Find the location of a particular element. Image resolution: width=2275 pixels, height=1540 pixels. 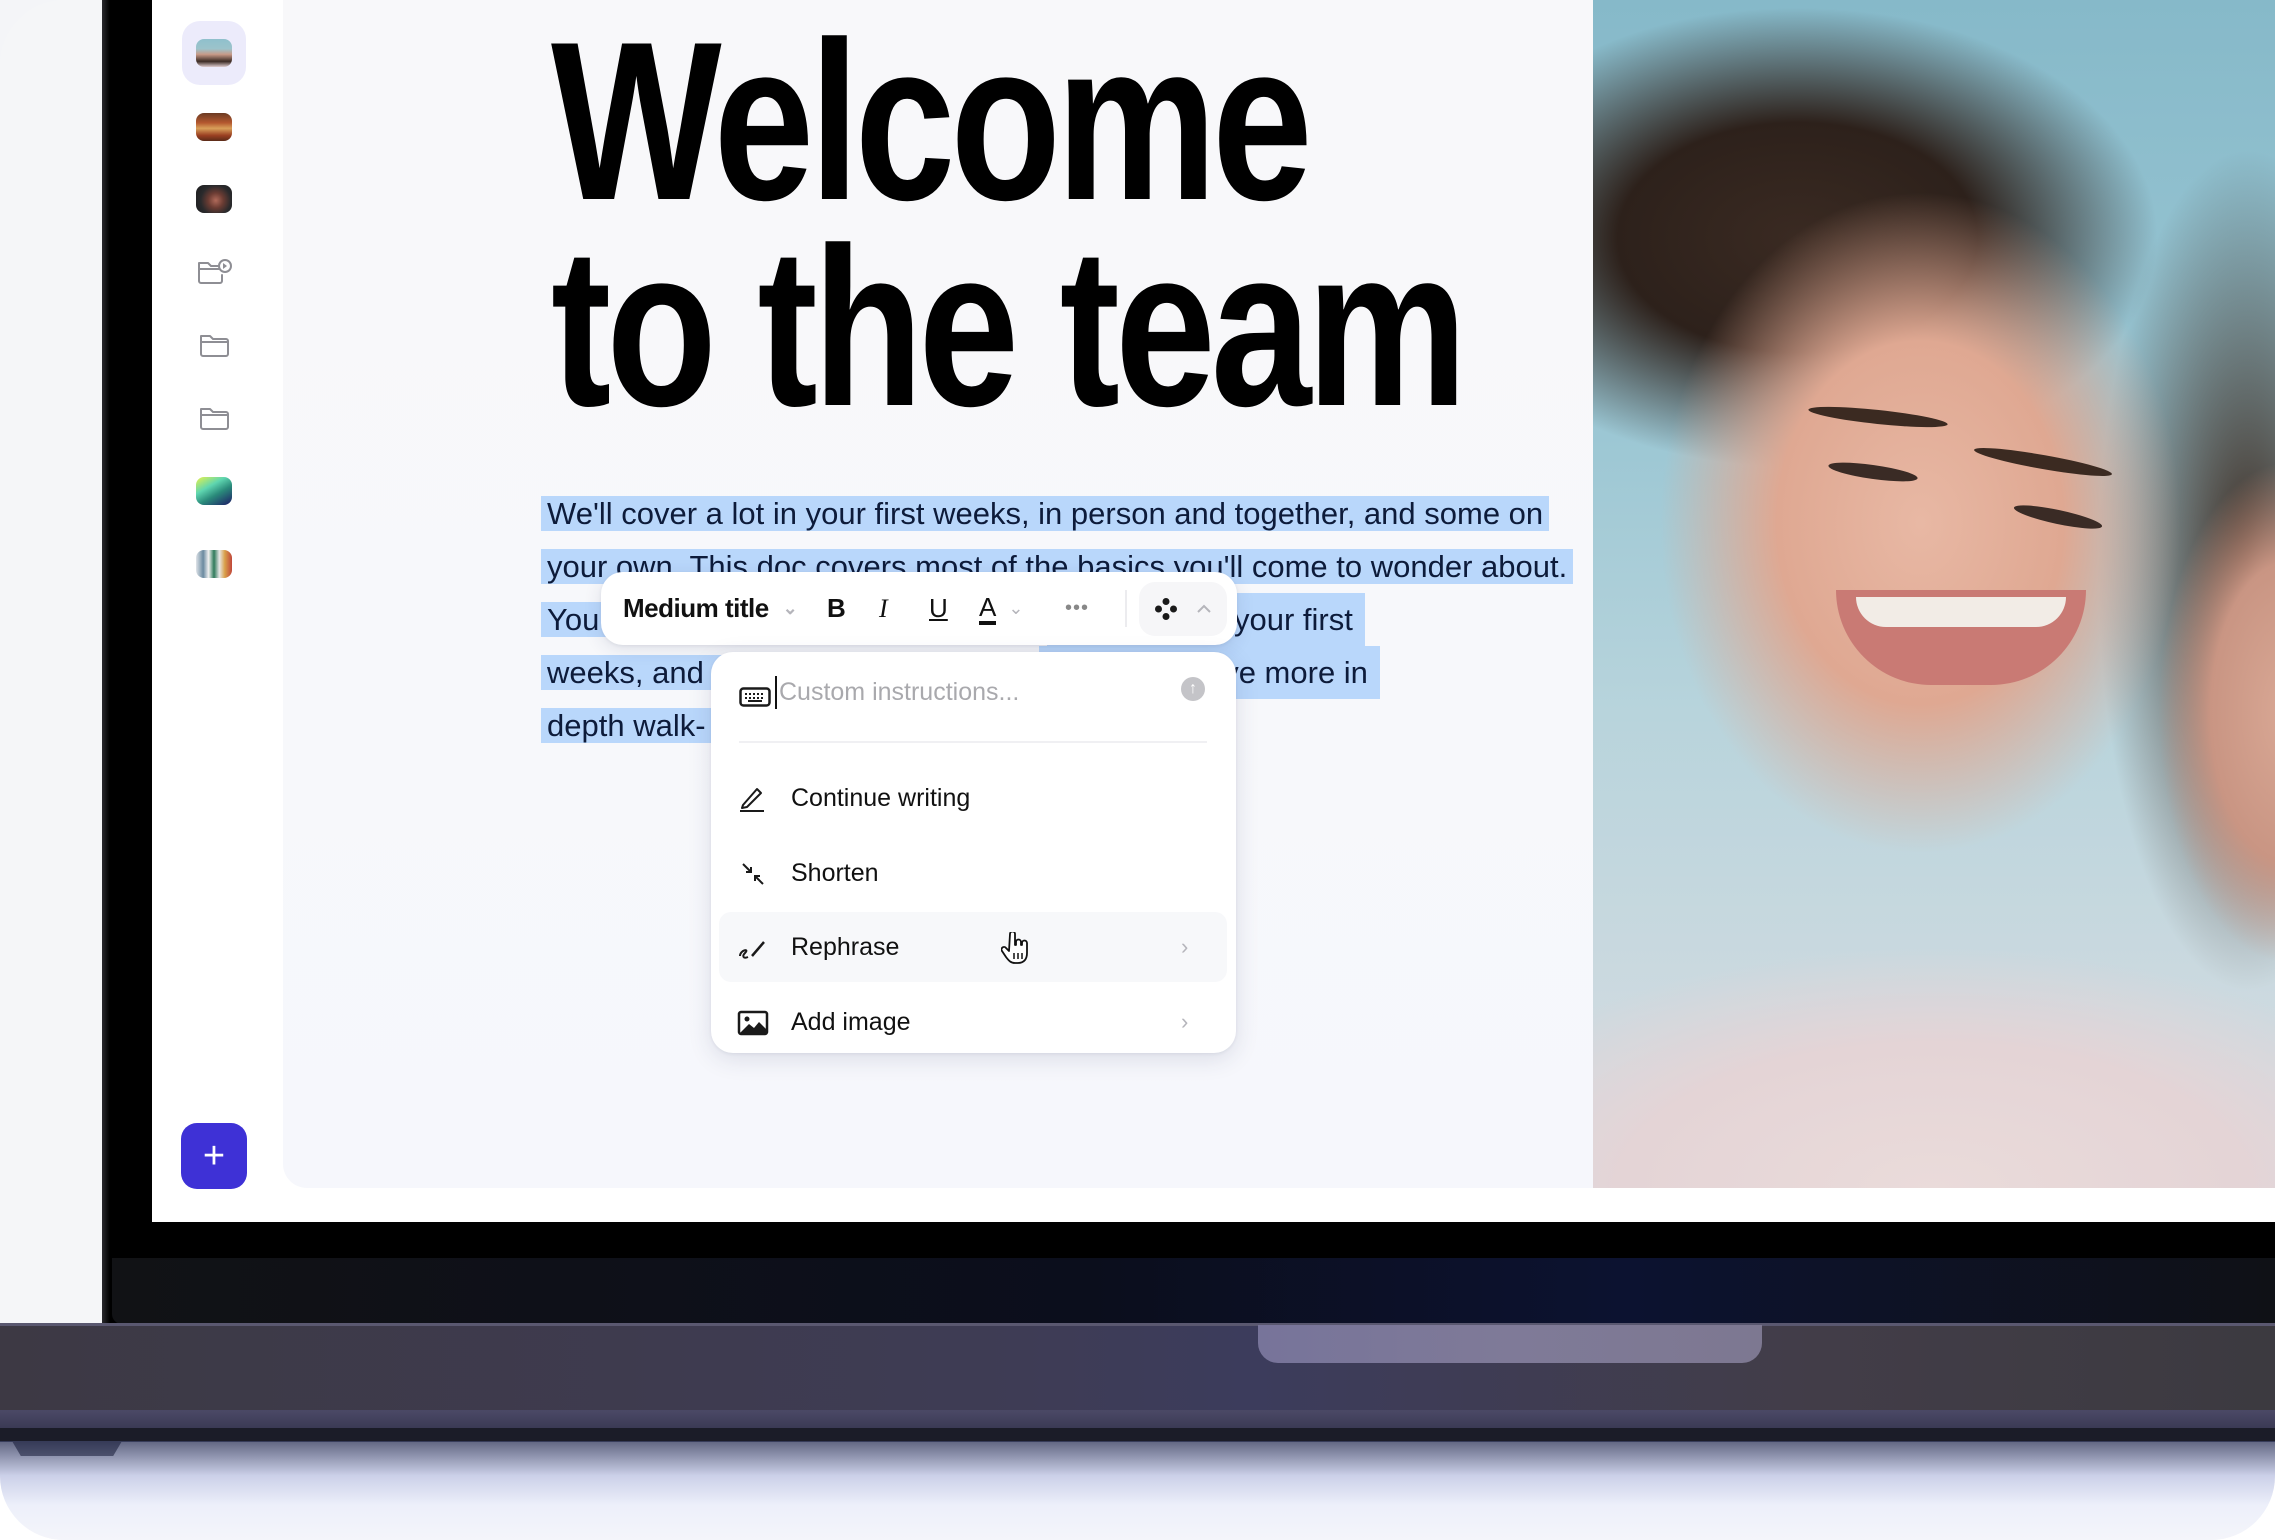

italic-icon: I is located at coordinates (883, 608).